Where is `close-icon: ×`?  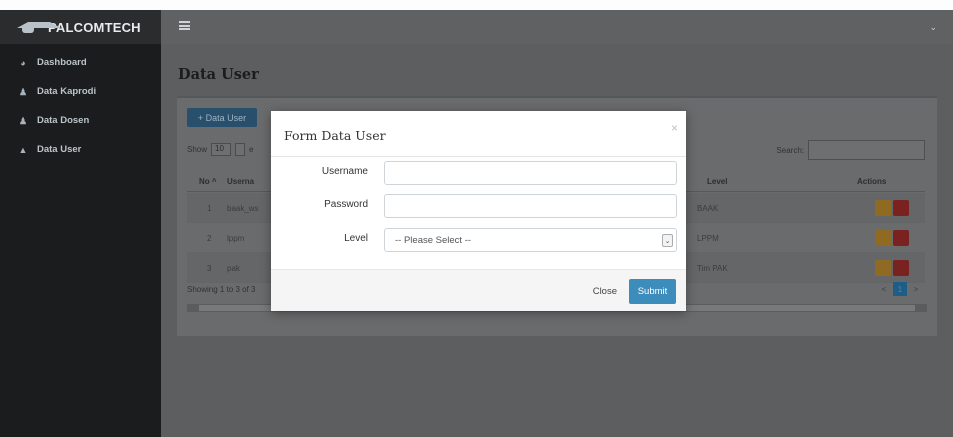 close-icon: × is located at coordinates (674, 128).